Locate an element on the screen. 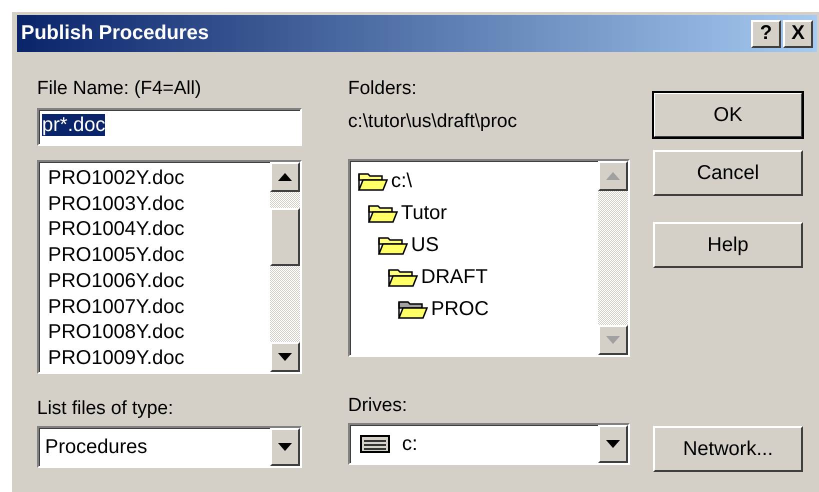 The height and width of the screenshot is (492, 819). drives-dropdown: c: is located at coordinates (489, 444).